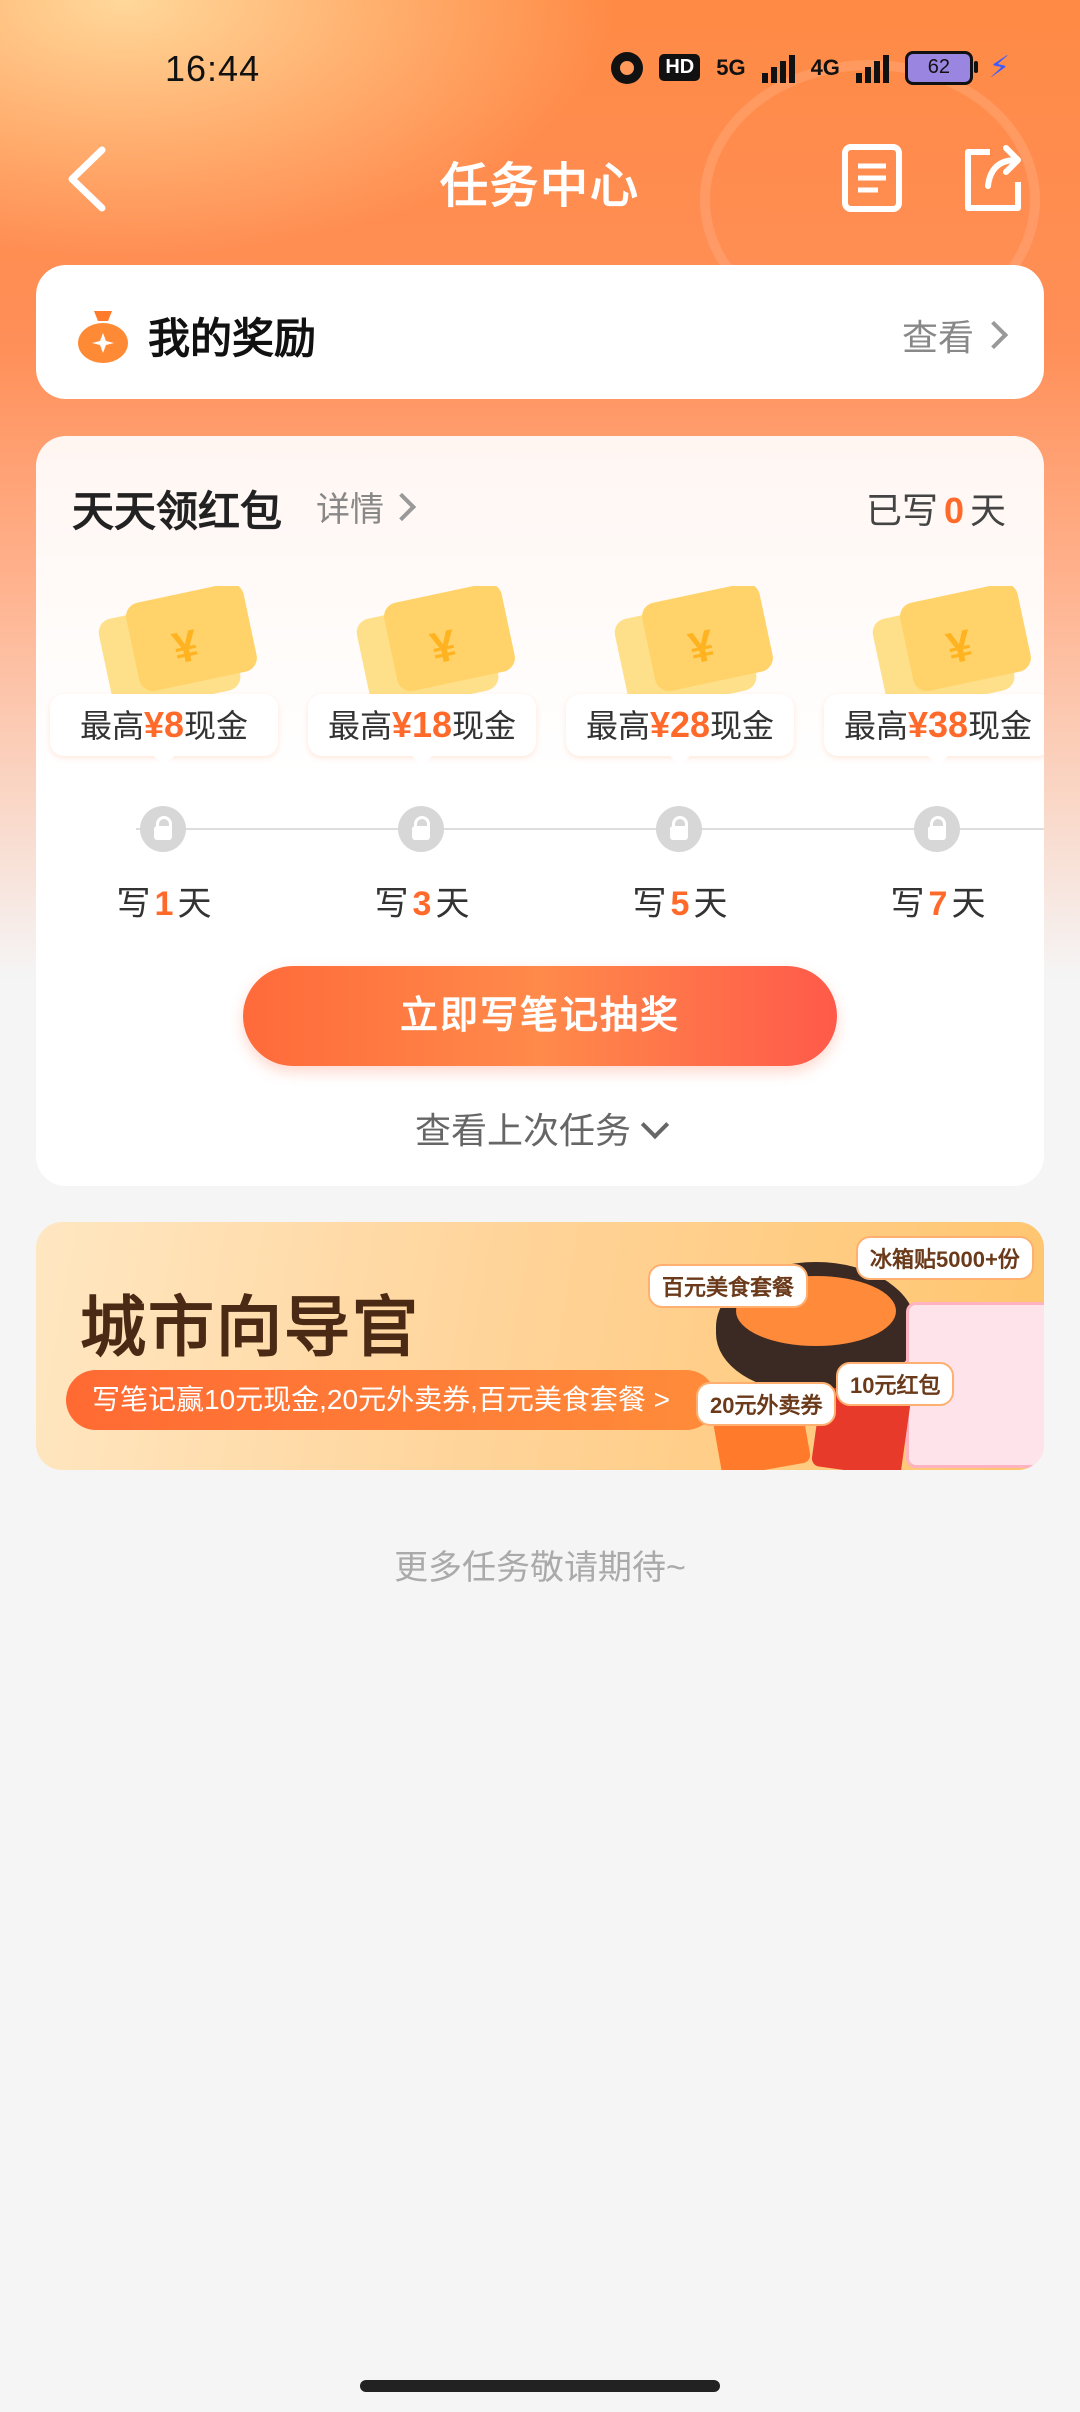 This screenshot has height=2412, width=1080. I want to click on day-label: 写7天, so click(934, 900).